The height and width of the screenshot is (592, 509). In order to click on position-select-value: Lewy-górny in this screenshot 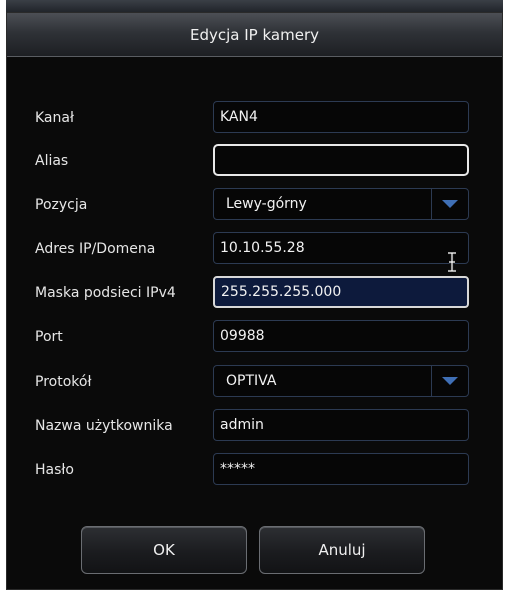, I will do `click(266, 204)`.